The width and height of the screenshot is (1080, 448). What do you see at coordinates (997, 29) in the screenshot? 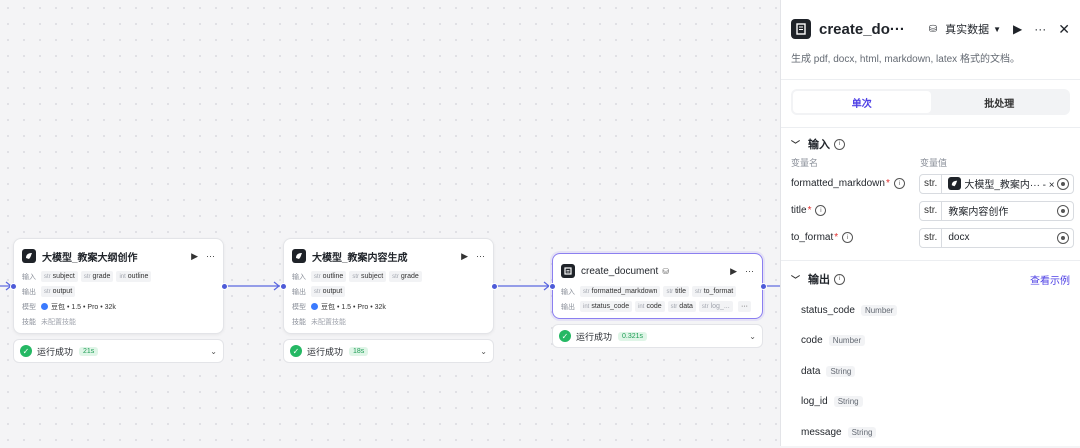
I see `caret-down-icon: ▼` at bounding box center [997, 29].